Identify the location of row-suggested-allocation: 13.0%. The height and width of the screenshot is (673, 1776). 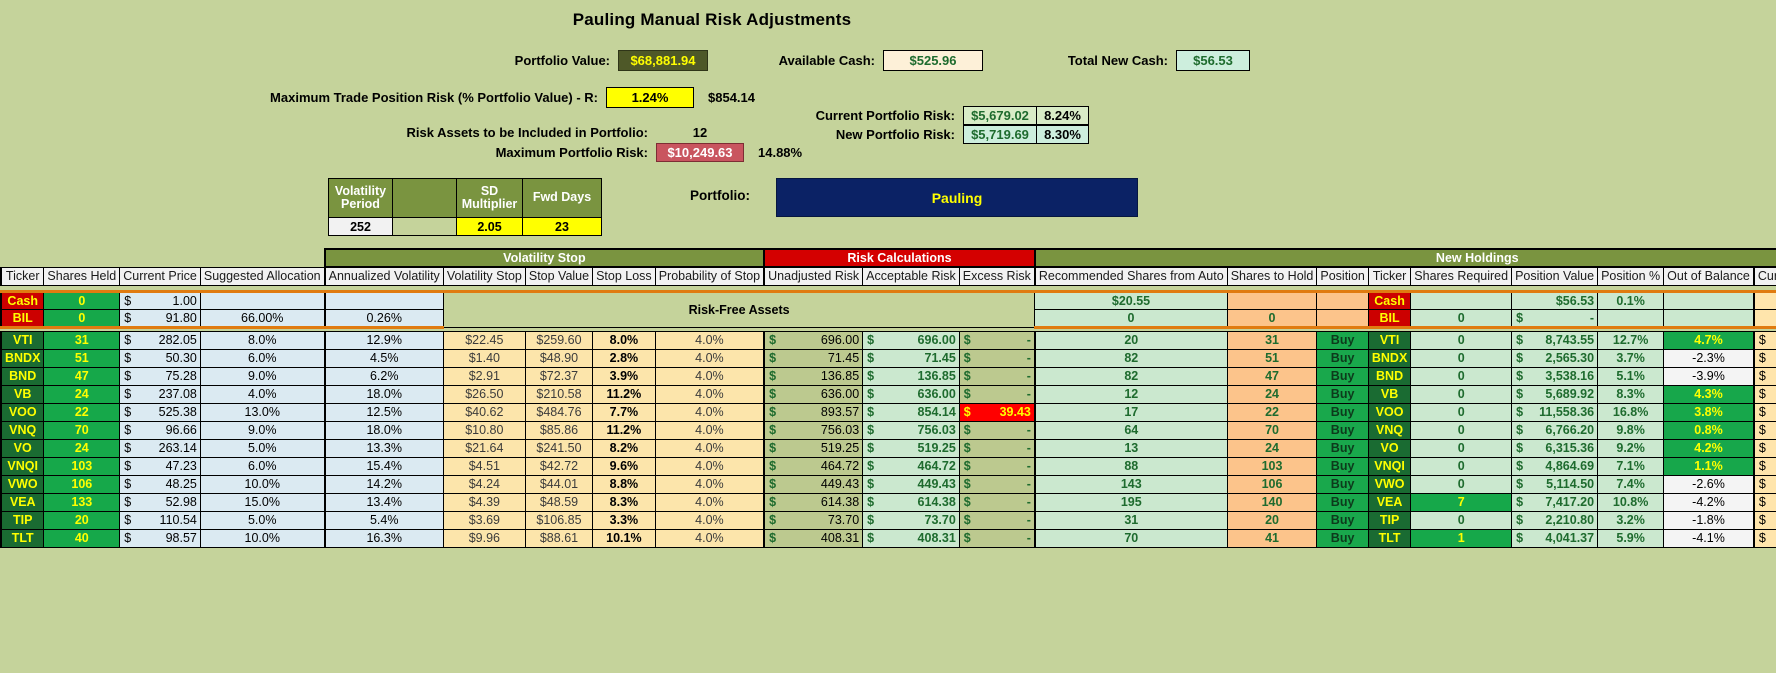
(262, 412).